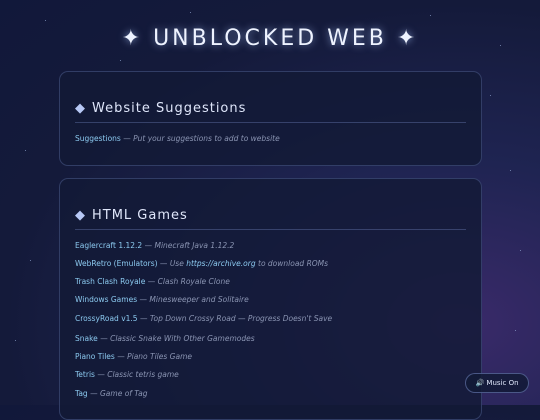  Describe the element at coordinates (85, 374) in the screenshot. I see `game-link: Tetris` at that location.